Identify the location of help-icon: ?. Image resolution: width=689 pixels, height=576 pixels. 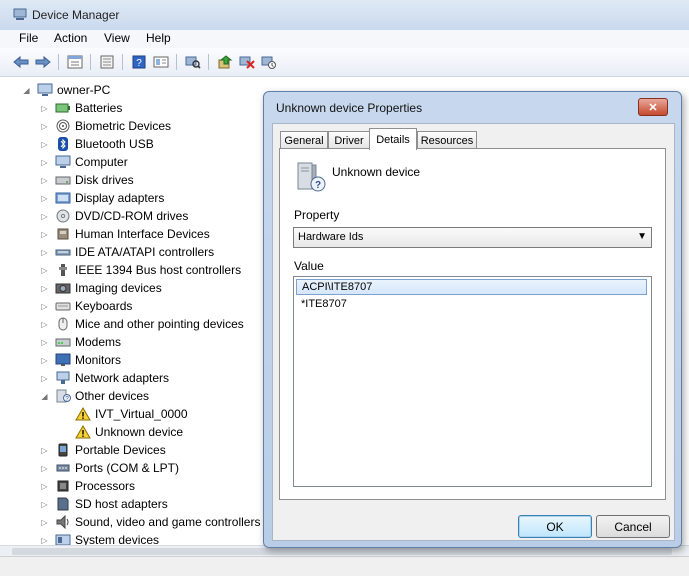
(139, 62).